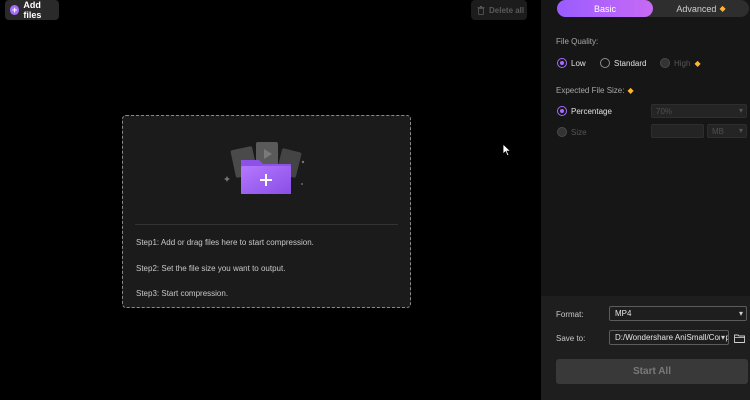 The image size is (750, 400). What do you see at coordinates (579, 132) in the screenshot?
I see `size-label: Size` at bounding box center [579, 132].